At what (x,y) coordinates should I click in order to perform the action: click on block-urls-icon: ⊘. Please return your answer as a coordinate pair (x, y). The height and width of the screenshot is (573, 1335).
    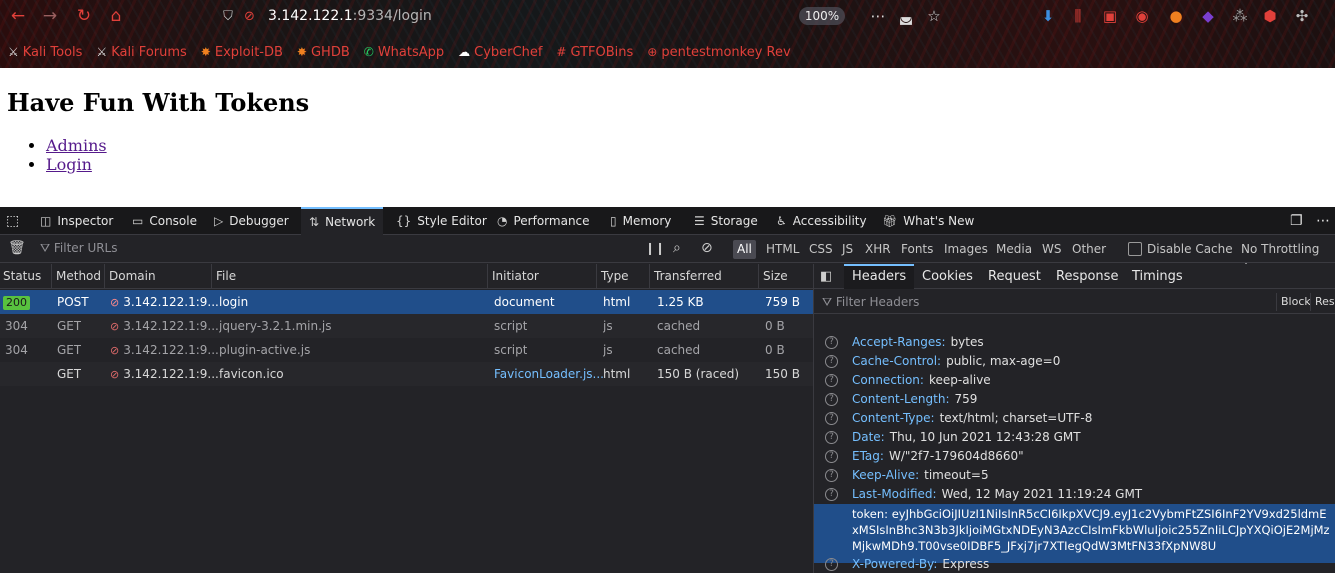
    Looking at the image, I should click on (707, 248).